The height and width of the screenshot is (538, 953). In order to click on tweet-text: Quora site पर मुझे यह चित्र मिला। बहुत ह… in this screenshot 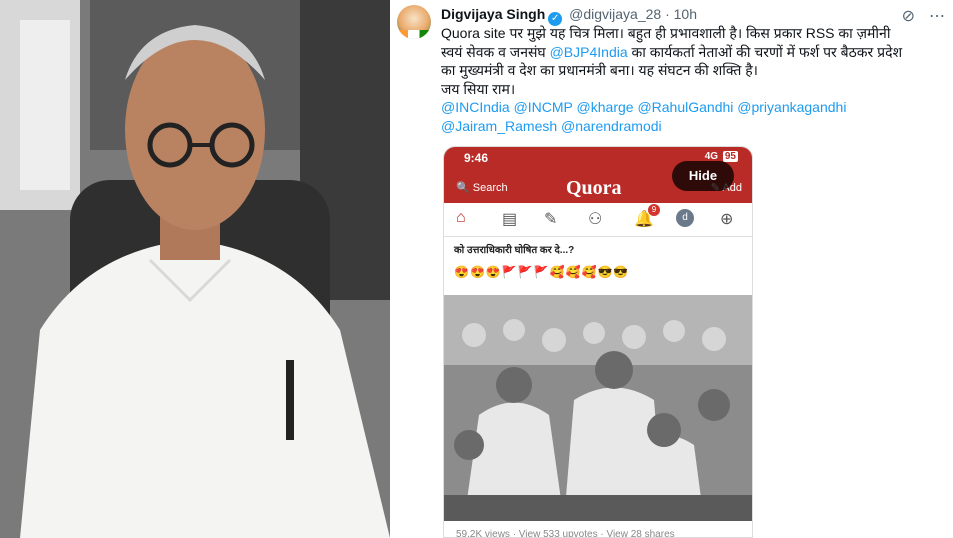, I will do `click(693, 79)`.